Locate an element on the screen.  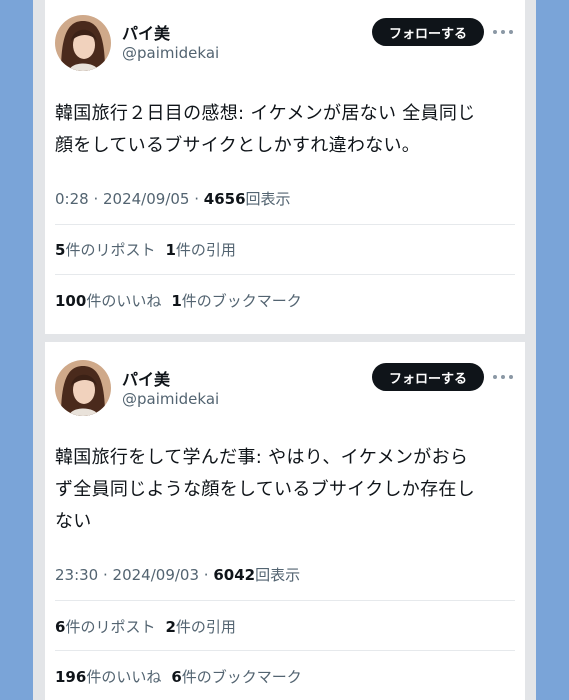
bookmarks-count: 6 is located at coordinates (176, 677).